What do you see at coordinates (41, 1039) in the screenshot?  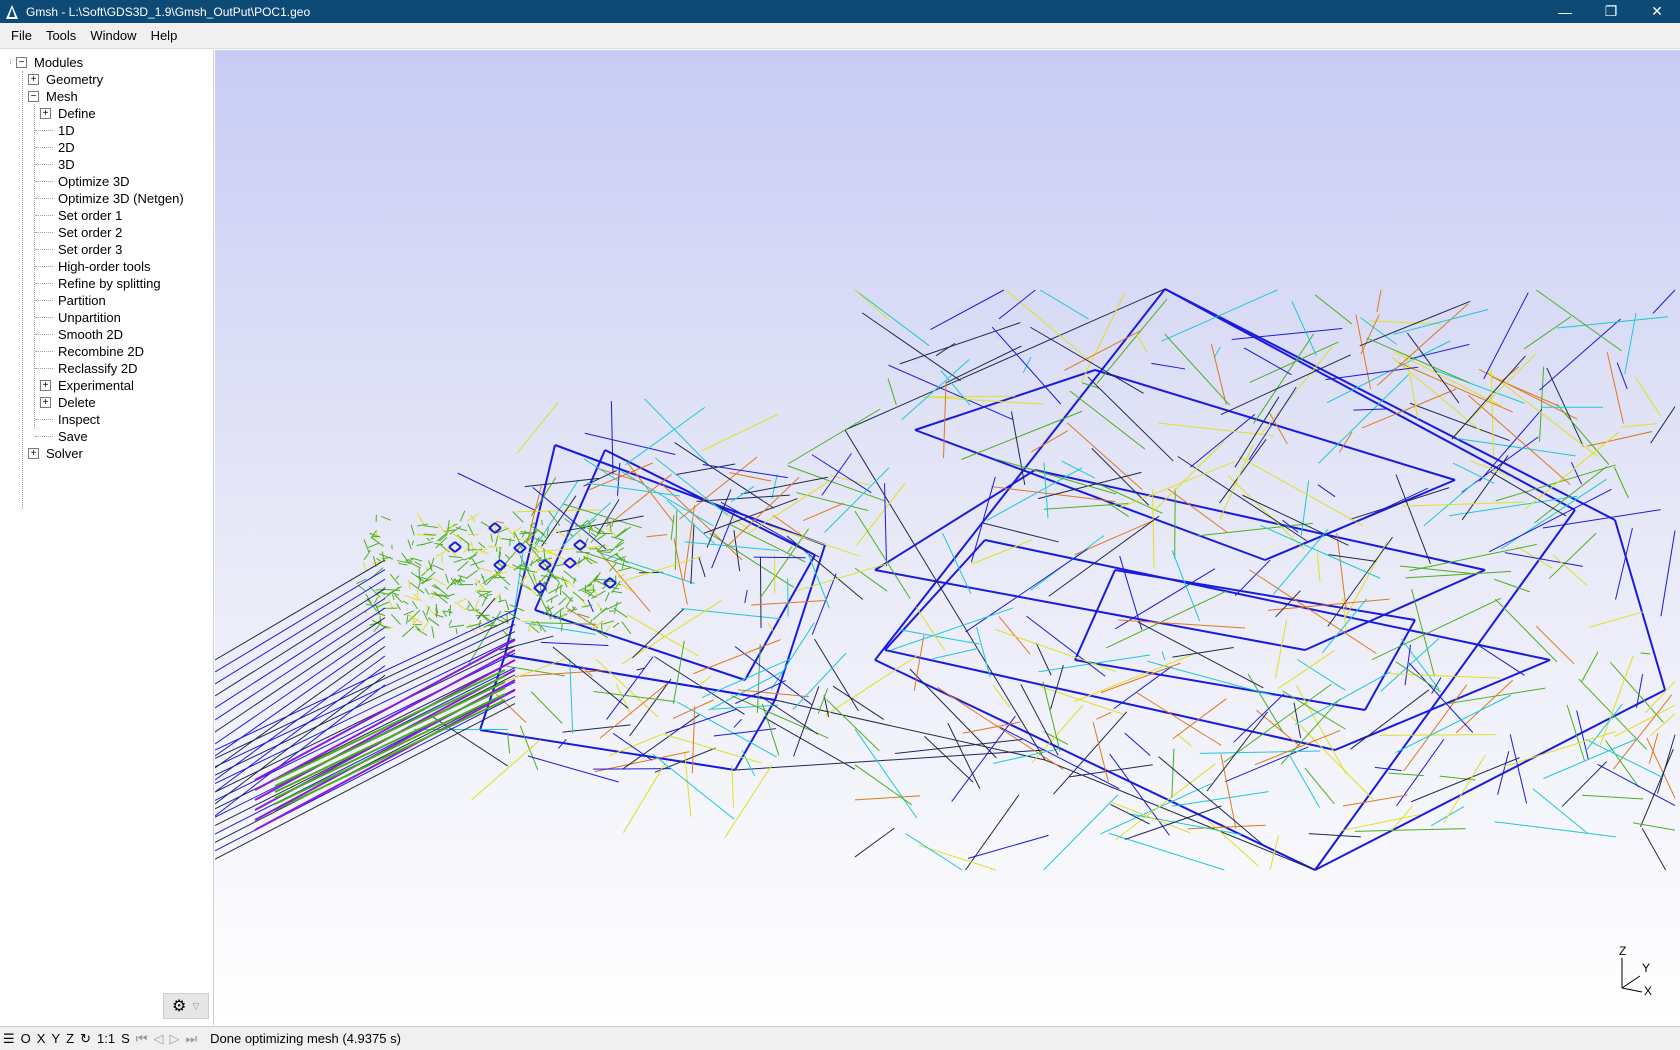 I see `view-x-button: X` at bounding box center [41, 1039].